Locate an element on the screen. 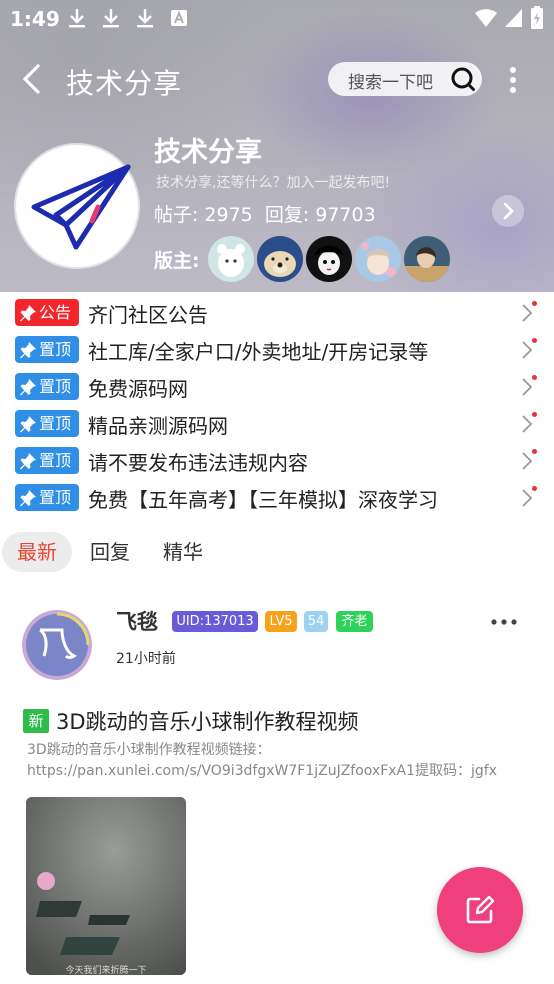  compose-button is located at coordinates (480, 910).